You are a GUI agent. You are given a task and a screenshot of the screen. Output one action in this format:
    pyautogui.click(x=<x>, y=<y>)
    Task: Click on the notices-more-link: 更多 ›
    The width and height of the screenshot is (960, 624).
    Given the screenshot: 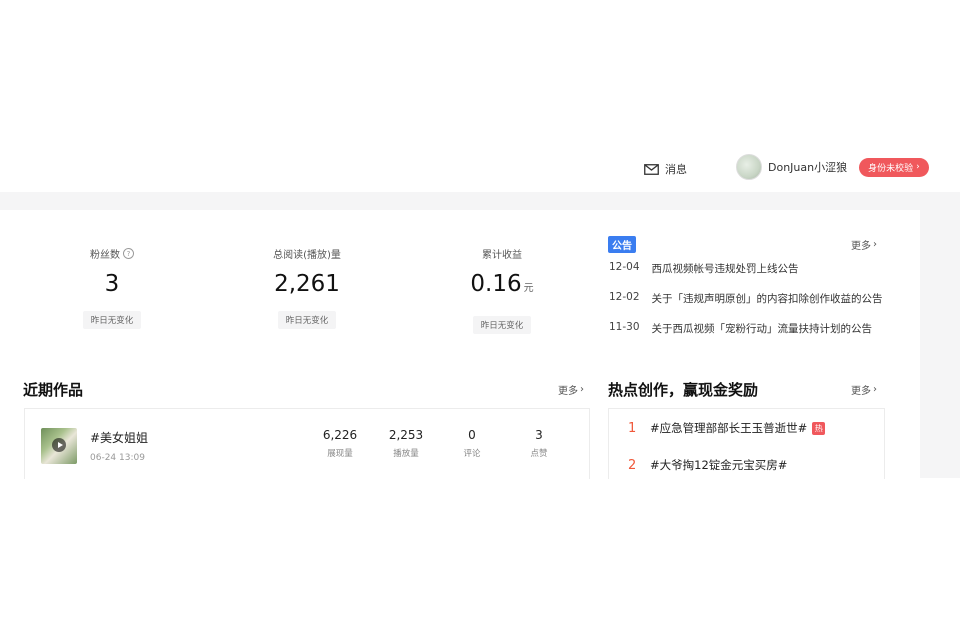 What is the action you would take?
    pyautogui.click(x=864, y=244)
    